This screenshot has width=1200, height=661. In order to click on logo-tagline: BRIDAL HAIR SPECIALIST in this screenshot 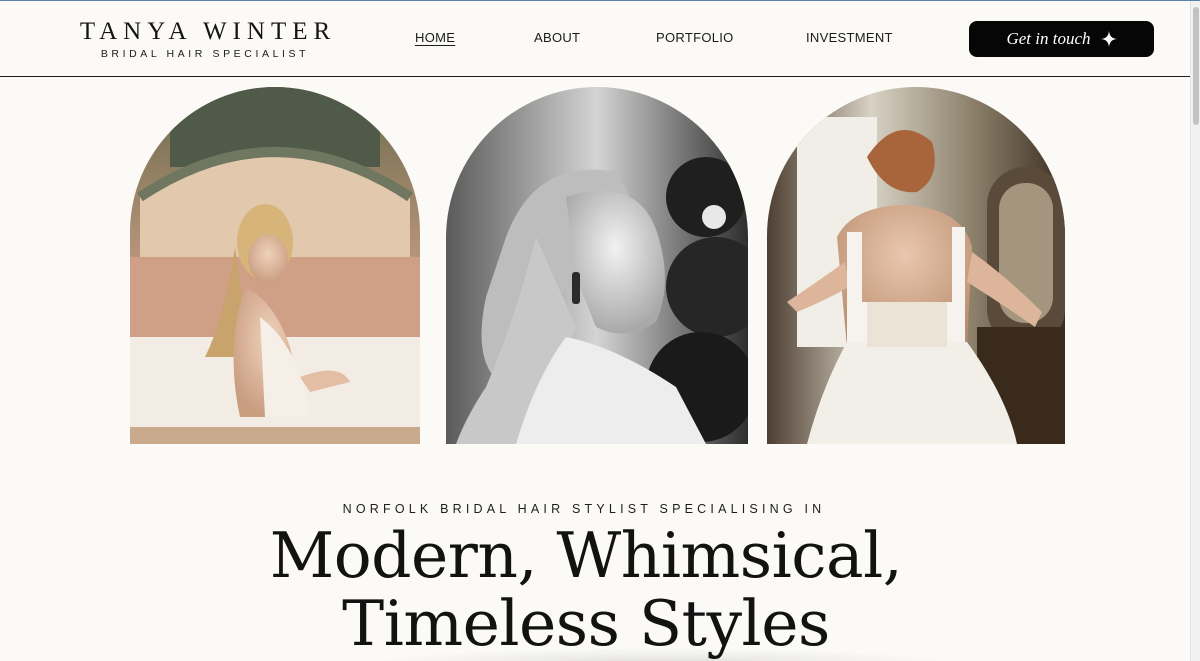, I will do `click(205, 54)`.